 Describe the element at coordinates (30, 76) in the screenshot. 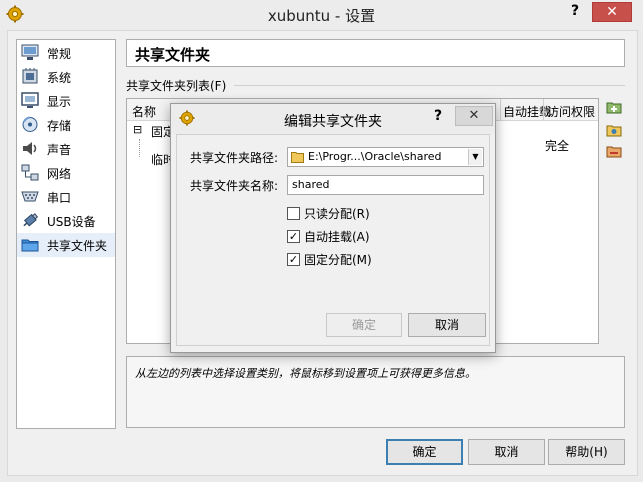

I see `system-icon` at that location.